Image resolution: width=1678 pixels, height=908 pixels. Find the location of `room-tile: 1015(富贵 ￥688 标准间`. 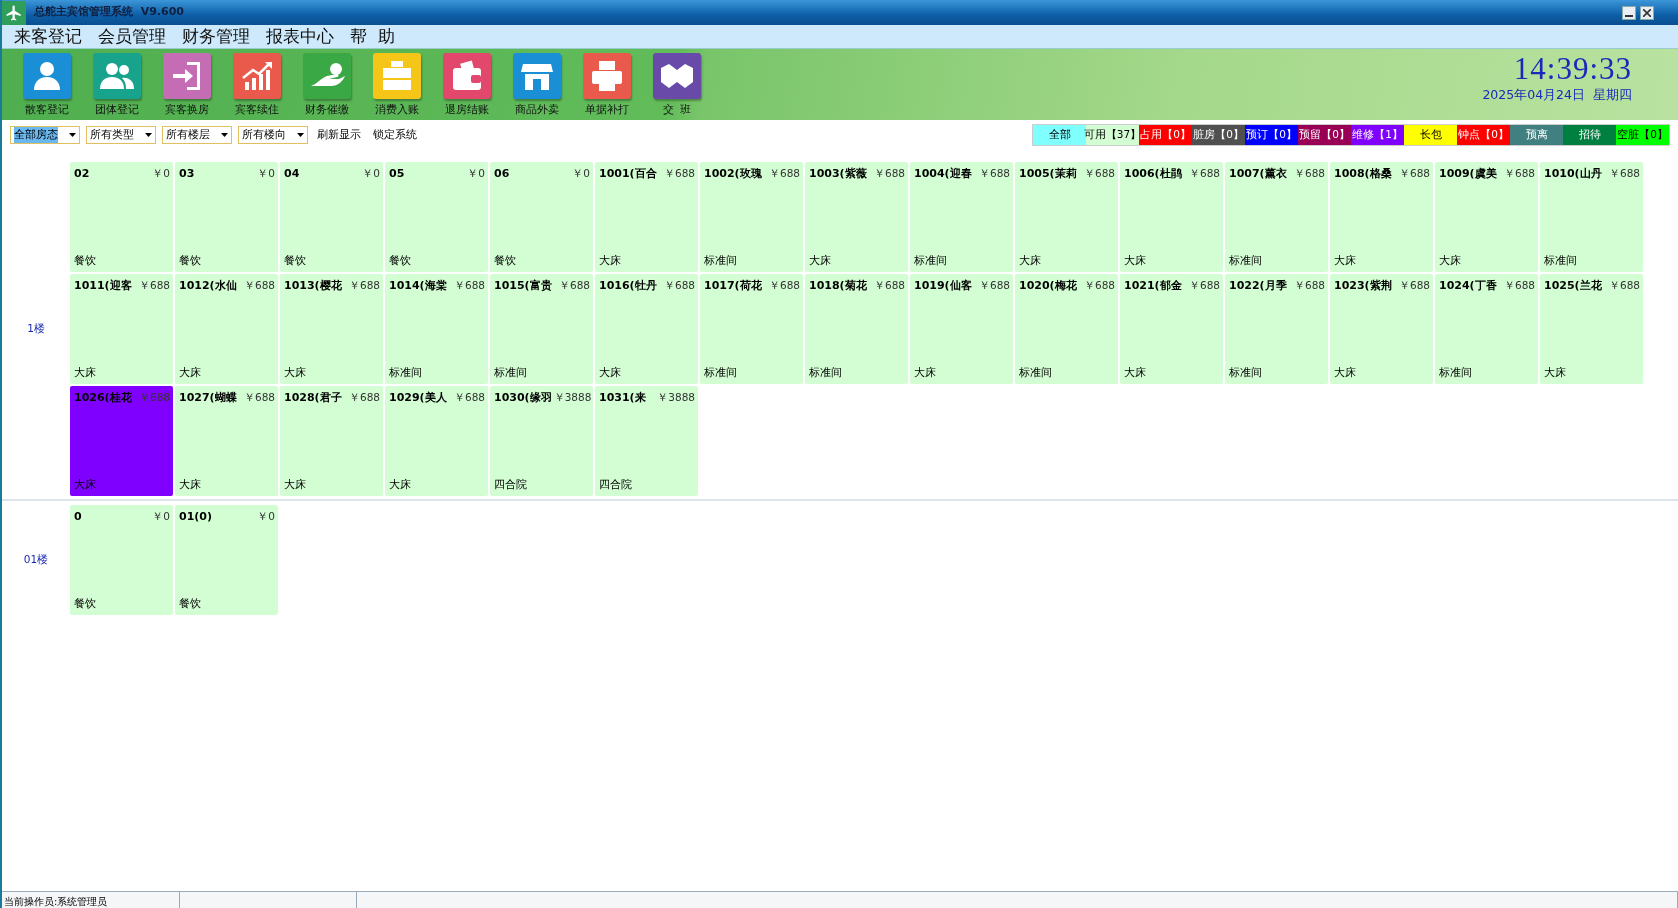

room-tile: 1015(富贵 ￥688 标准间 is located at coordinates (541, 329).